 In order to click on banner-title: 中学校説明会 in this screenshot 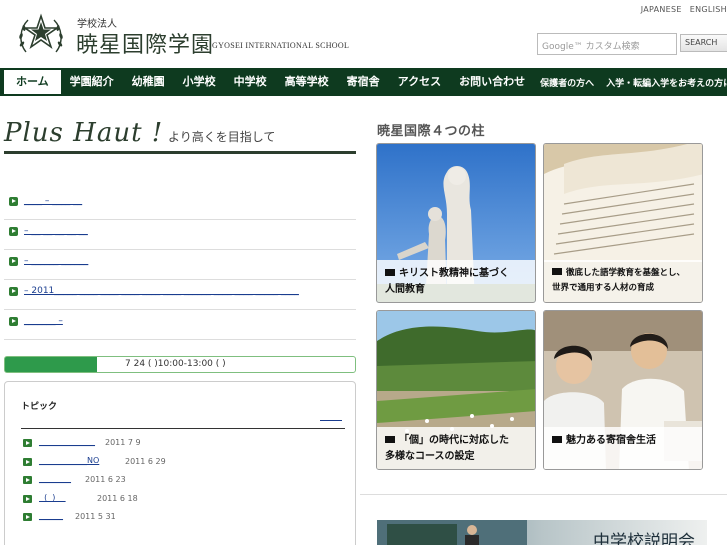, I will do `click(644, 538)`.